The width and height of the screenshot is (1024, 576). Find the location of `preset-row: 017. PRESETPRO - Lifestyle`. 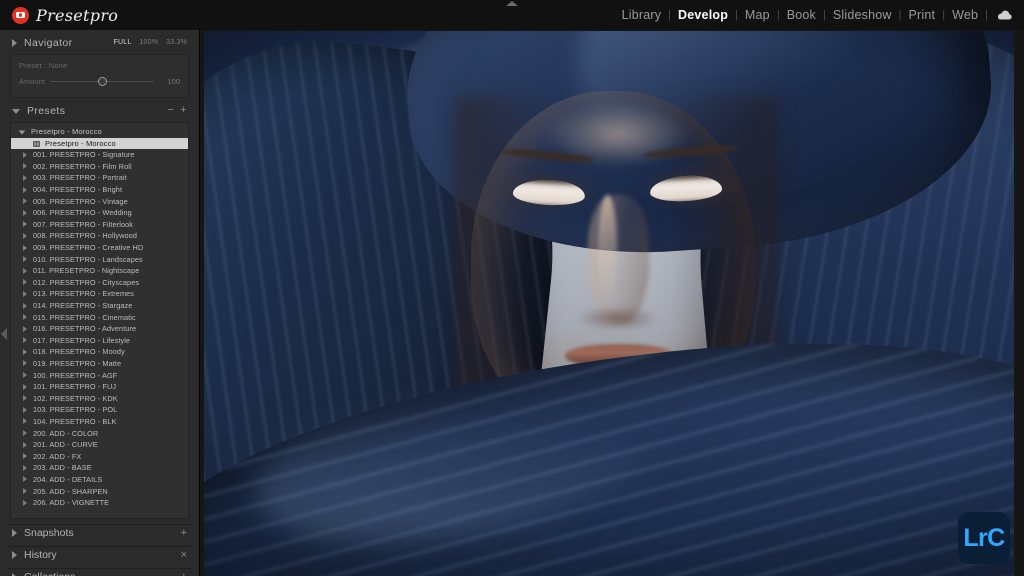

preset-row: 017. PRESETPRO - Lifestyle is located at coordinates (99, 341).